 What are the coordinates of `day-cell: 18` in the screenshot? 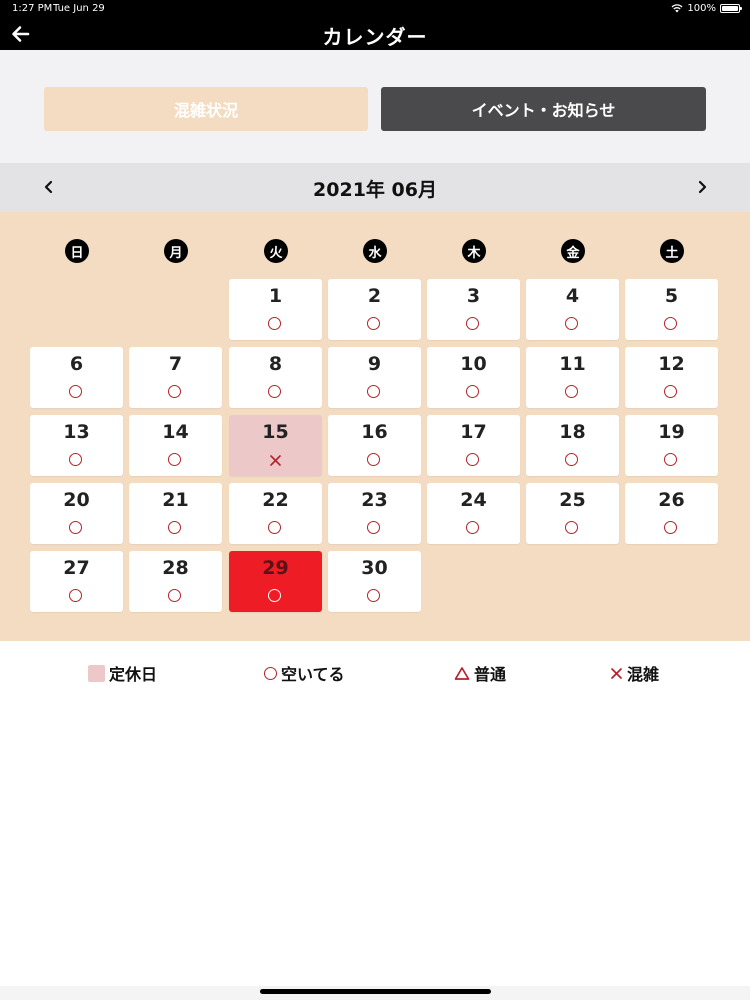 It's located at (572, 445).